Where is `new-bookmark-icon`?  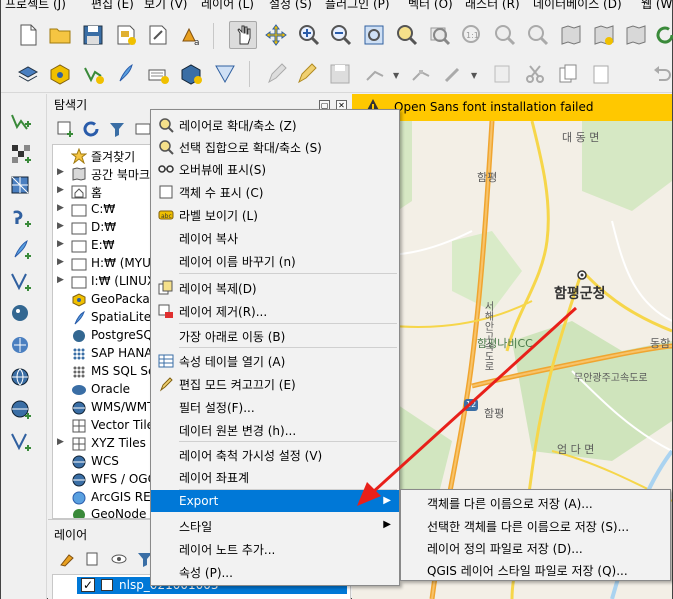
new-bookmark-icon is located at coordinates (604, 35).